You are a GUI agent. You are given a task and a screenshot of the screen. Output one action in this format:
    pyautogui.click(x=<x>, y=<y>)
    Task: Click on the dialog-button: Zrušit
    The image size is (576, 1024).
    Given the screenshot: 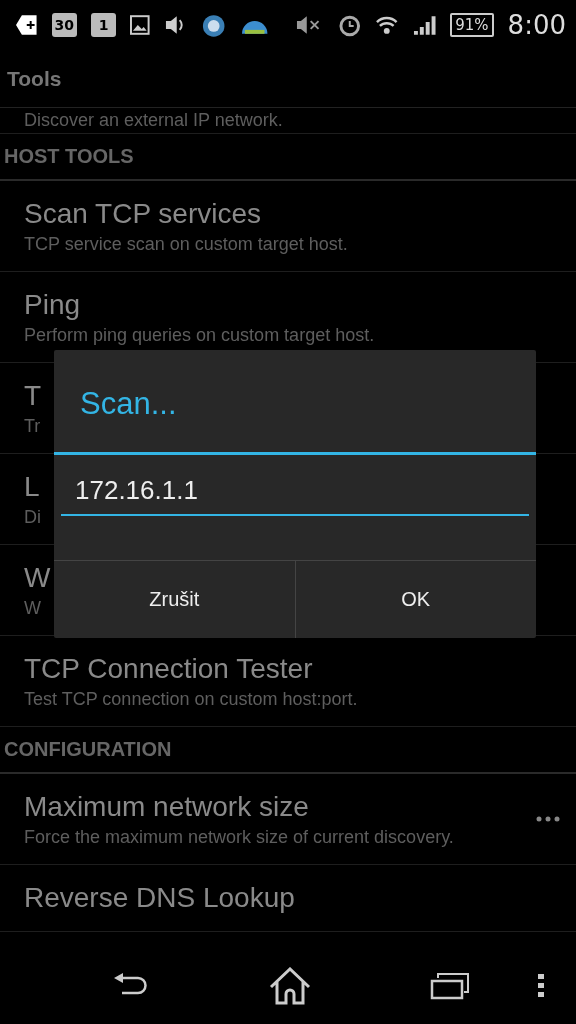 What is the action you would take?
    pyautogui.click(x=174, y=599)
    